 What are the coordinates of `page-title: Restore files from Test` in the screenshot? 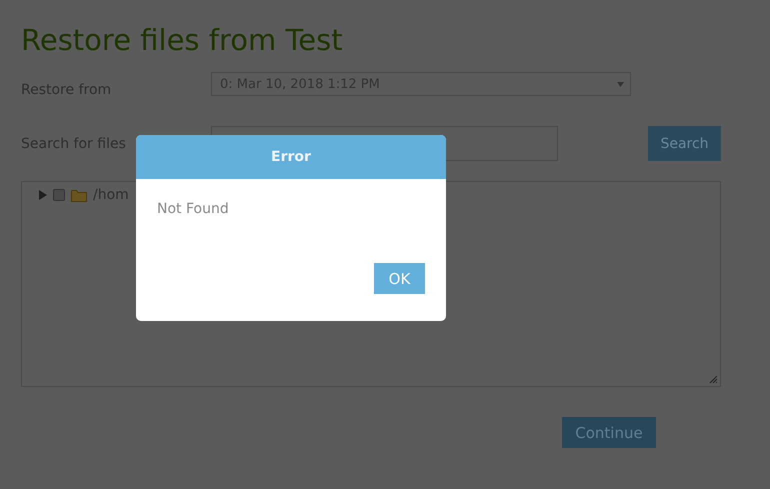 It's located at (182, 40).